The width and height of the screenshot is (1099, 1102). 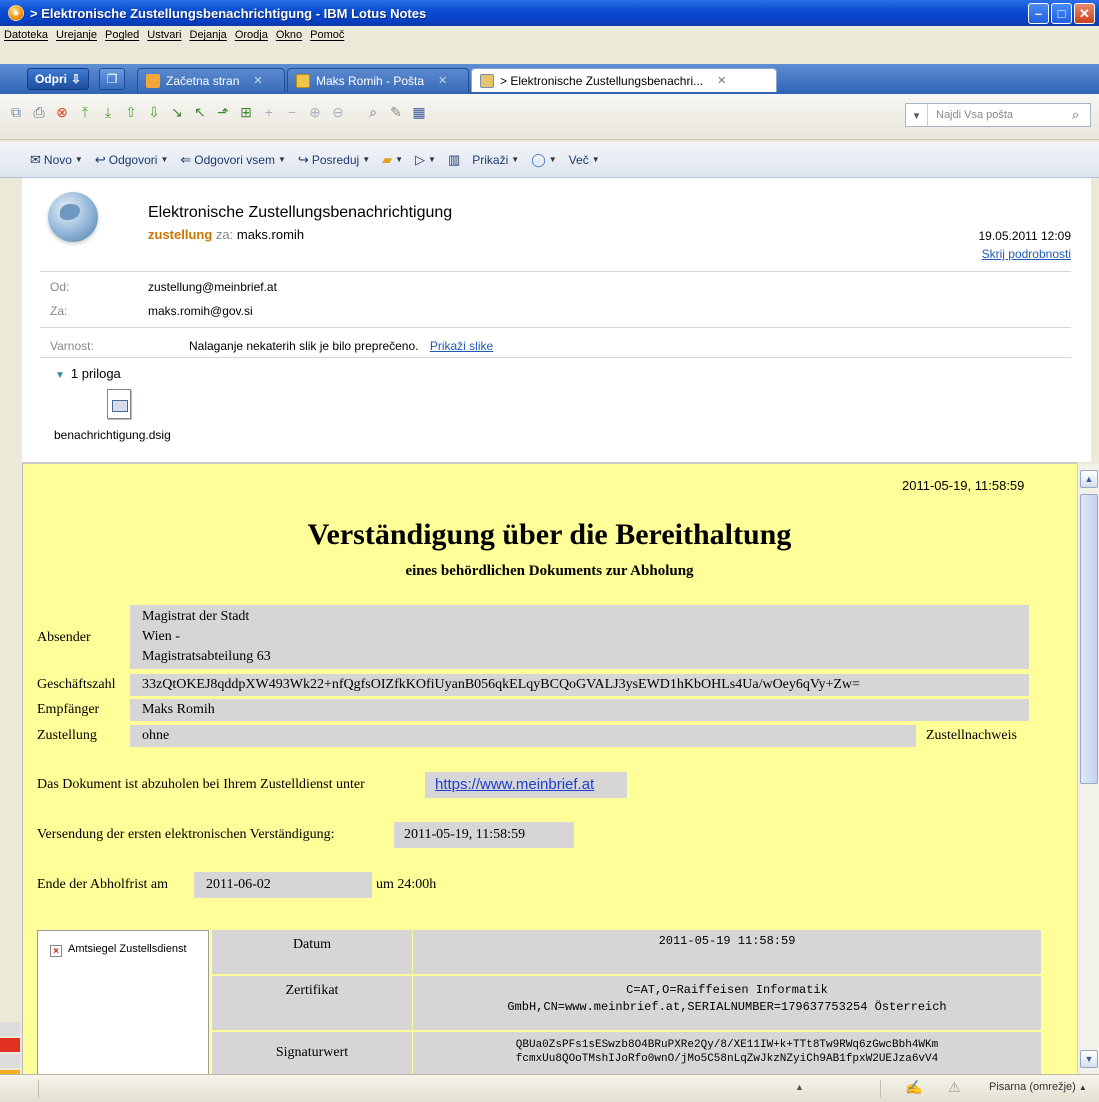 I want to click on menu-pomoc: Pomoč, so click(x=327, y=35).